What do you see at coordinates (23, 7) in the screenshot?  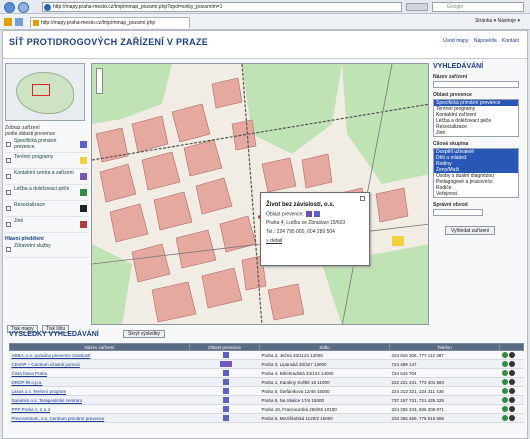 I see `forward-button` at bounding box center [23, 7].